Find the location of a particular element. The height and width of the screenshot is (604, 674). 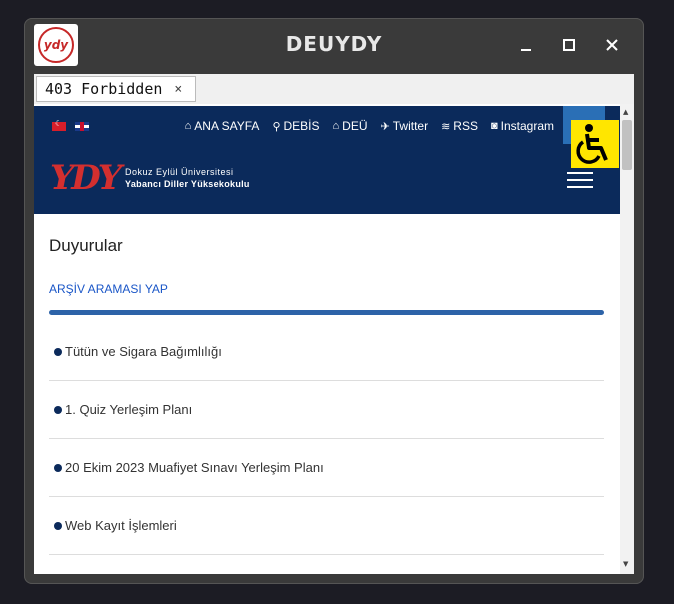

tab-label: 403 Forbidden is located at coordinates (104, 89).